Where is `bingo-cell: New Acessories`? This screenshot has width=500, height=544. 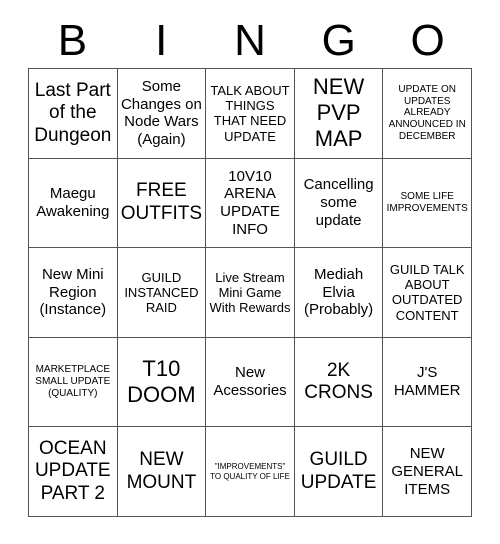
bingo-cell: New Acessories is located at coordinates (250, 382).